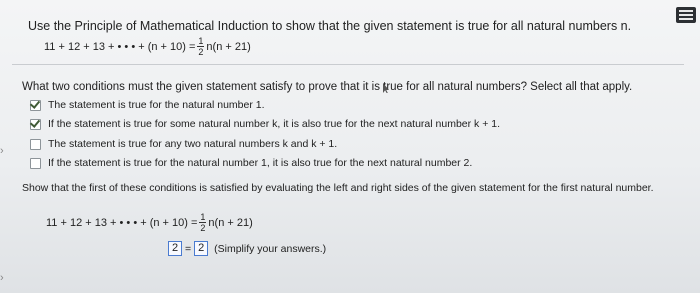 The image size is (700, 293). What do you see at coordinates (35, 144) in the screenshot?
I see `option-3-checkbox` at bounding box center [35, 144].